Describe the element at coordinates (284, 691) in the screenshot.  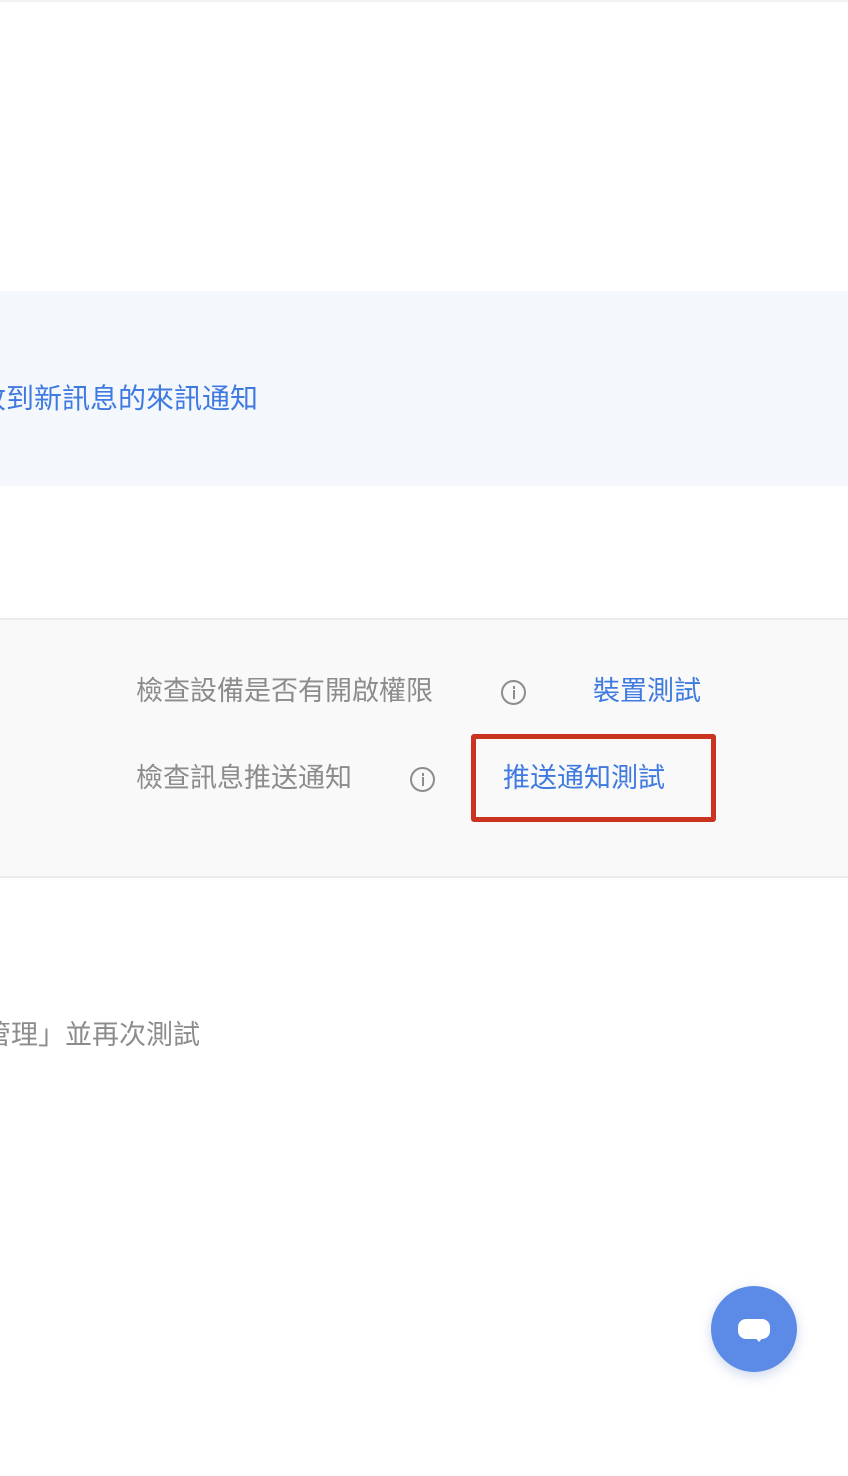
I see `device-permission-label: 檢查設備是否有開啟權限` at that location.